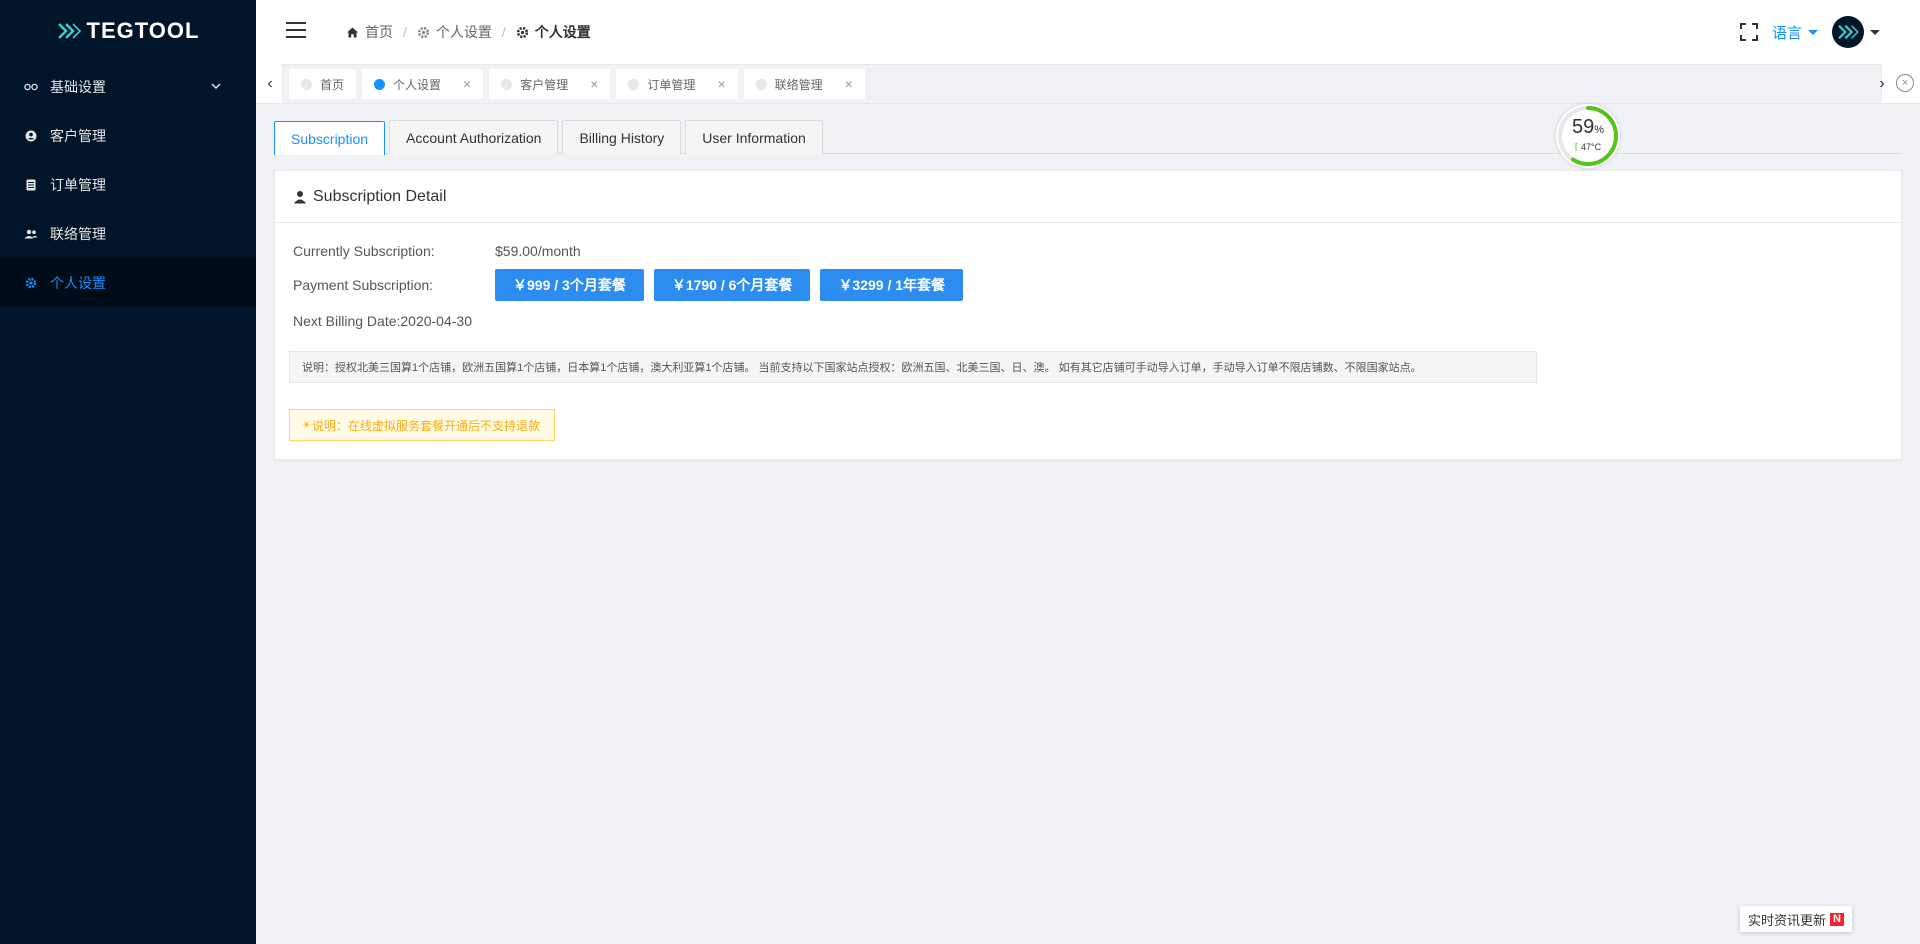 Image resolution: width=1920 pixels, height=944 pixels. I want to click on news-label: 实时资讯更新, so click(1787, 920).